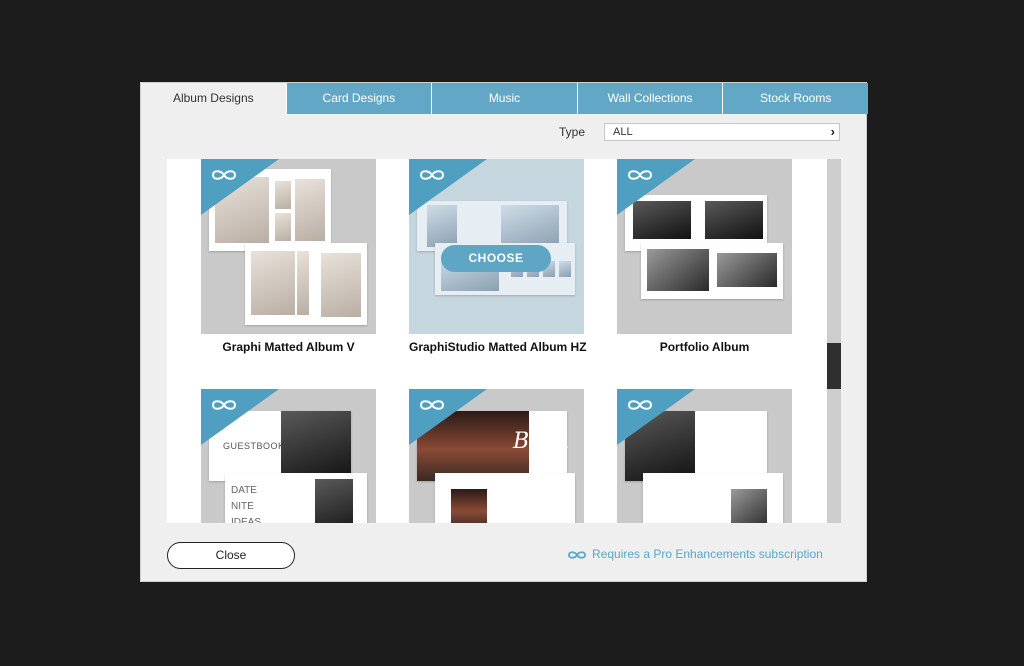 The height and width of the screenshot is (666, 1024). Describe the element at coordinates (242, 506) in the screenshot. I see `guestbook-line: NITE` at that location.